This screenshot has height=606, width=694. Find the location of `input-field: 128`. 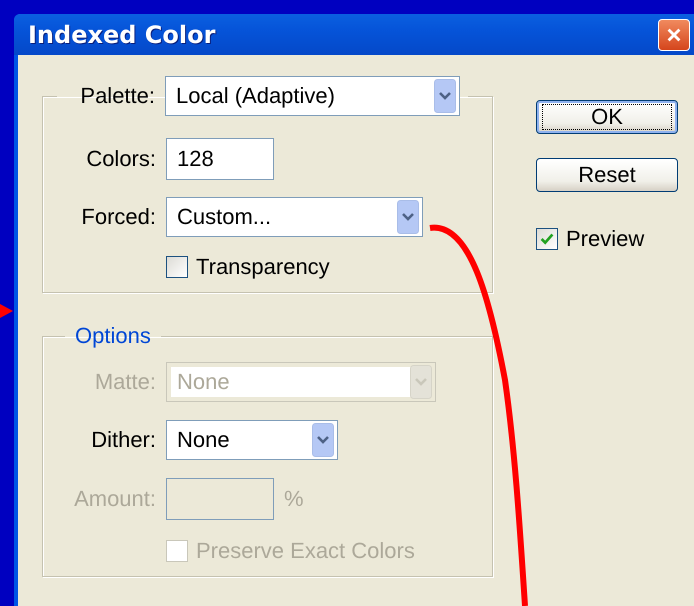

input-field: 128 is located at coordinates (220, 159).